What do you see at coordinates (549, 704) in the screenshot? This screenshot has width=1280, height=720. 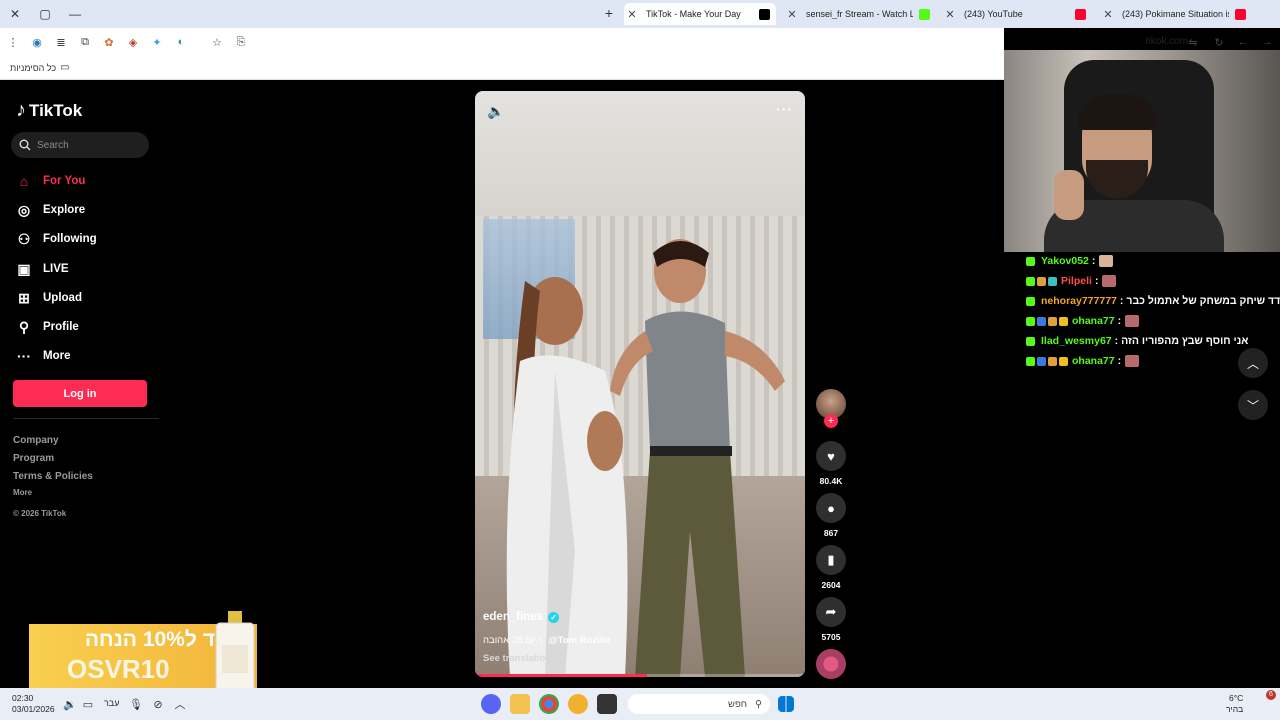 I see `chrome-app-icon` at bounding box center [549, 704].